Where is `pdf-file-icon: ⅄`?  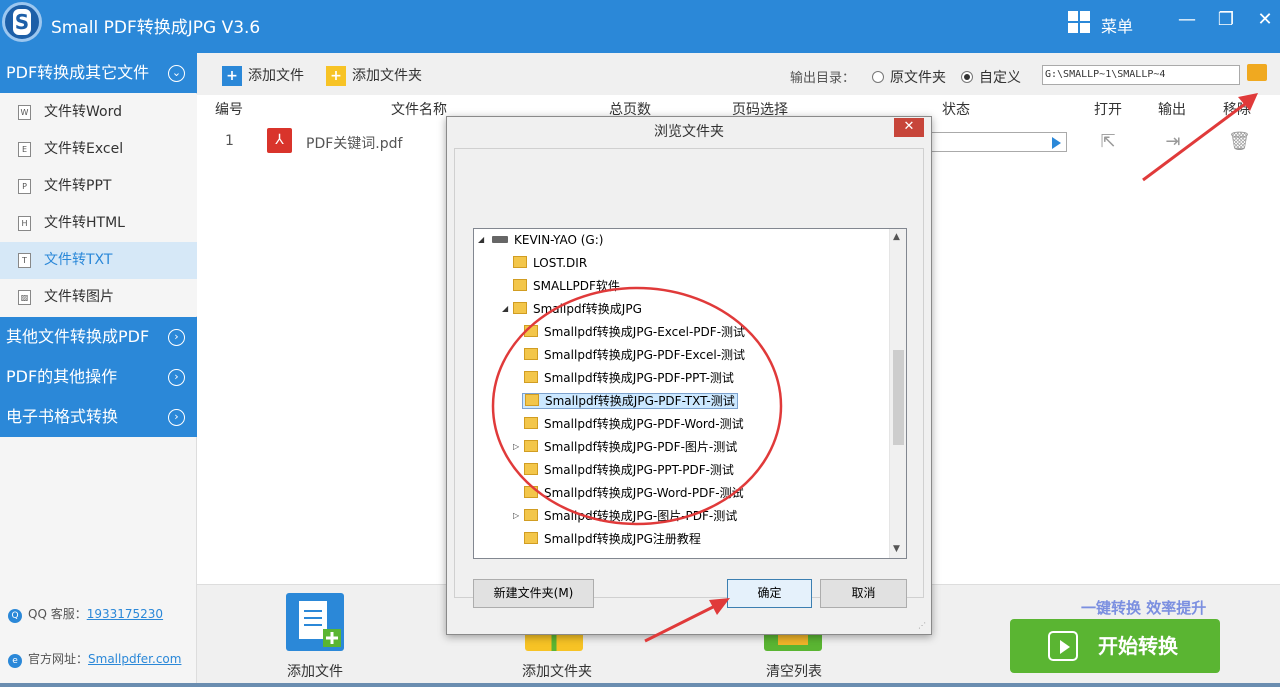 pdf-file-icon: ⅄ is located at coordinates (279, 140).